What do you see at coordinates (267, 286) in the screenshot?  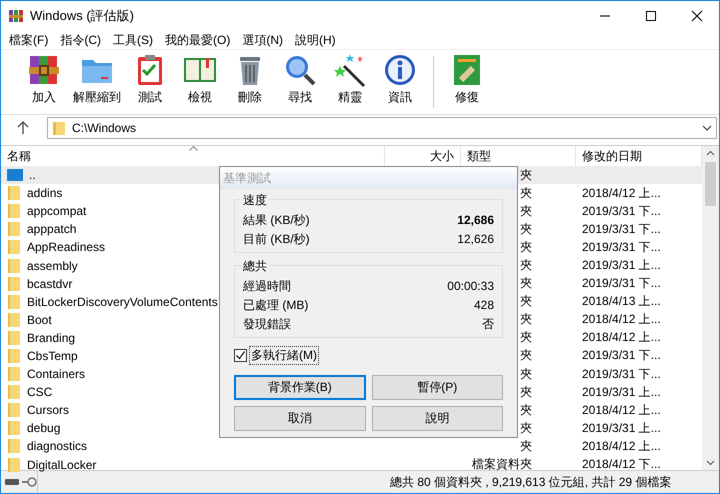 I see `stat-label: 經過時間` at bounding box center [267, 286].